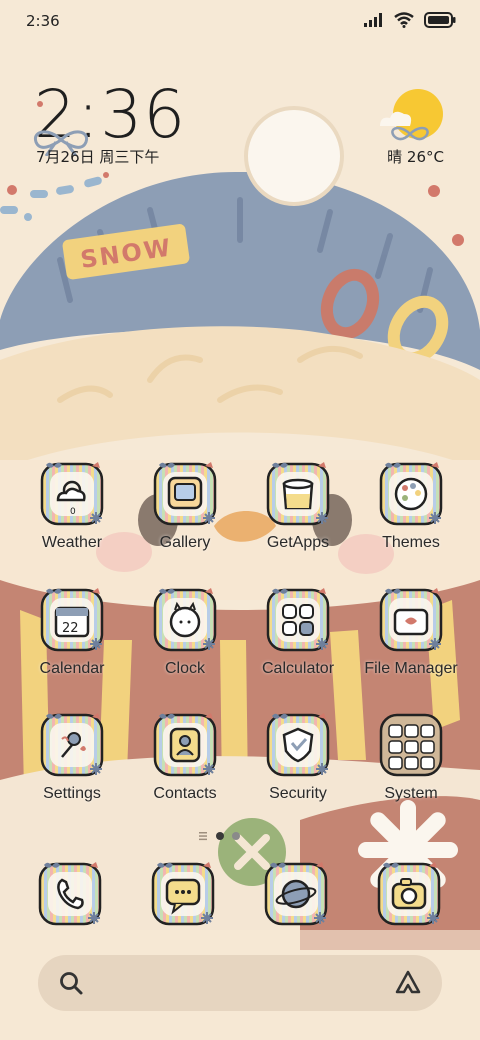 The image size is (480, 1040). I want to click on calendar-icon: 22, so click(72, 620).